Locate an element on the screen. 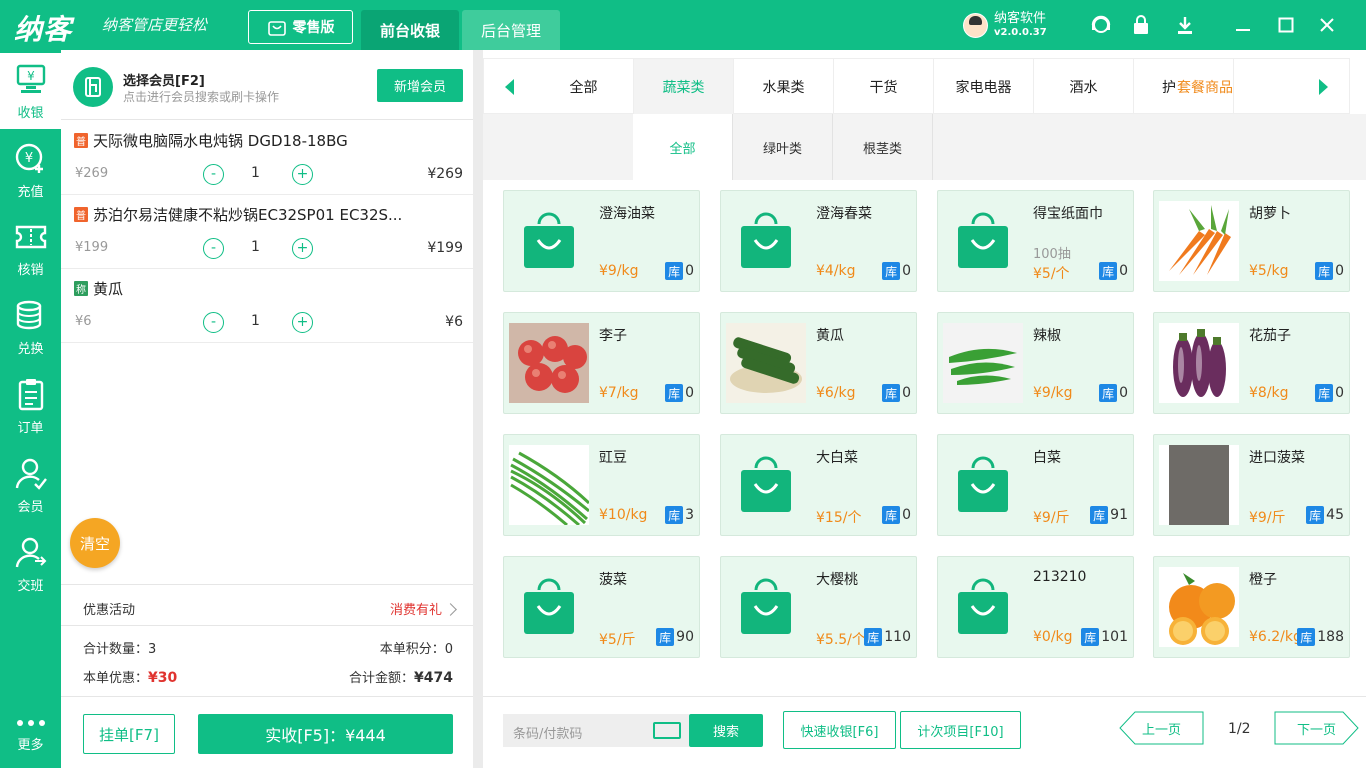 This screenshot has height=768, width=1366. keyboard-icon is located at coordinates (667, 730).